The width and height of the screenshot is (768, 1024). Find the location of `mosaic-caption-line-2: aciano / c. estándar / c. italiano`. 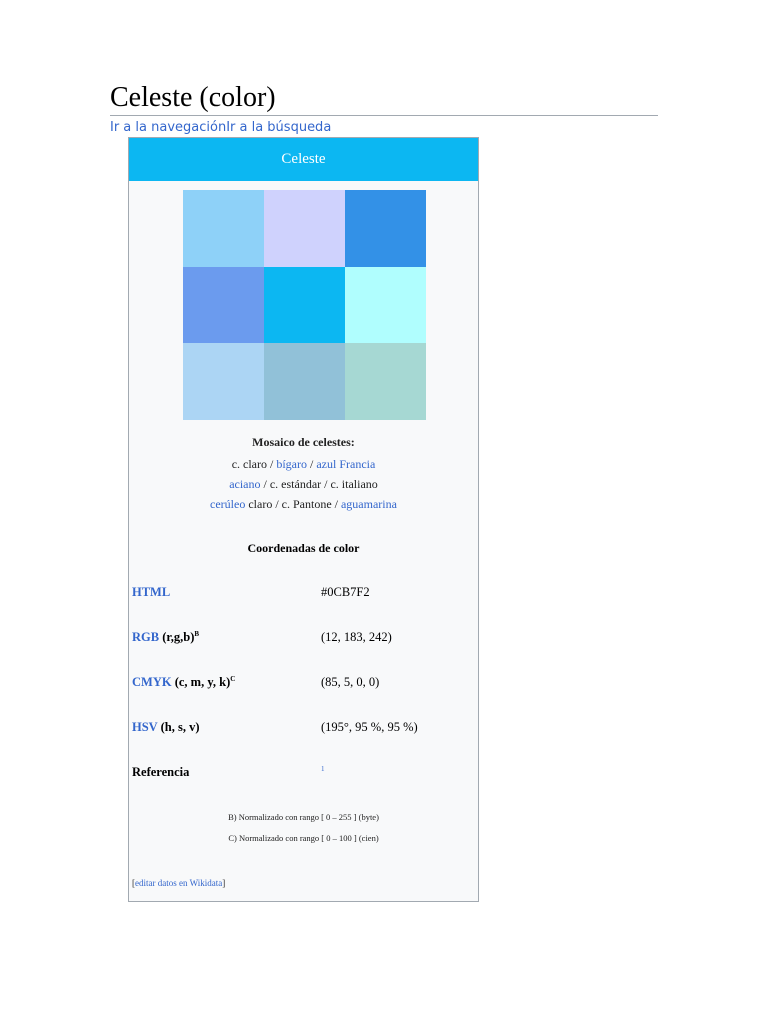

mosaic-caption-line-2: aciano / c. estándar / c. italiano is located at coordinates (303, 484).